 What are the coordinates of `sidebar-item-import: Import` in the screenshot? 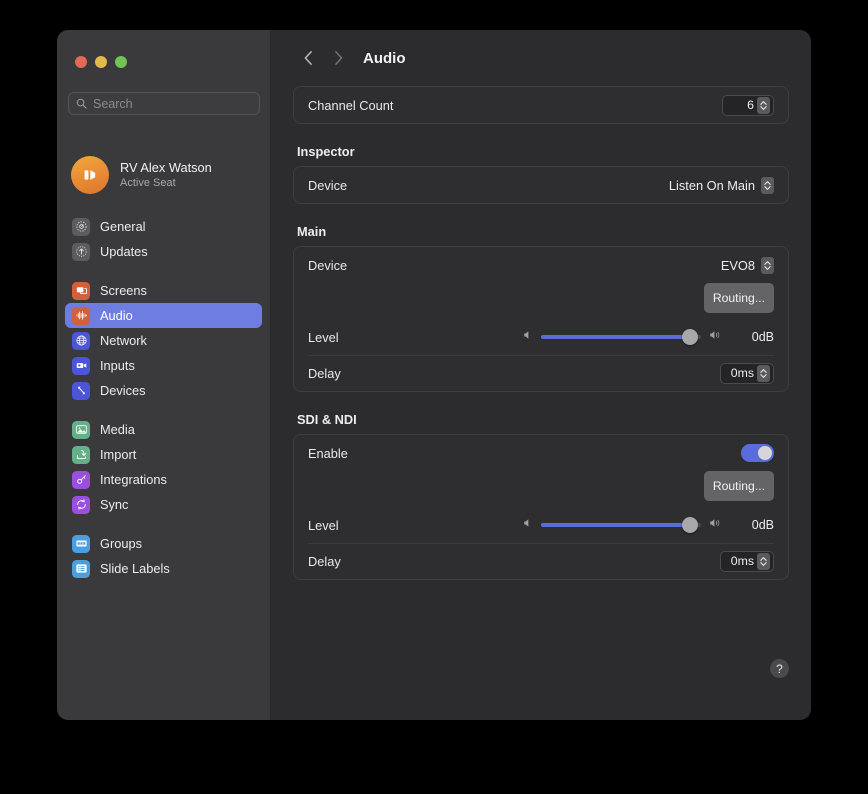 It's located at (163, 454).